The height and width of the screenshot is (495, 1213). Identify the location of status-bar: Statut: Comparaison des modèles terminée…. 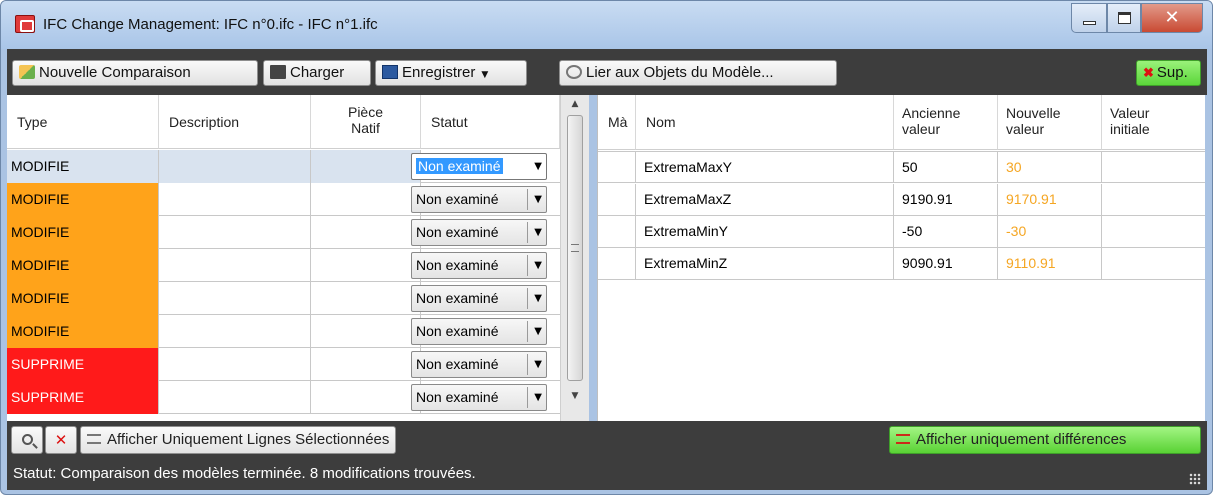
(607, 474).